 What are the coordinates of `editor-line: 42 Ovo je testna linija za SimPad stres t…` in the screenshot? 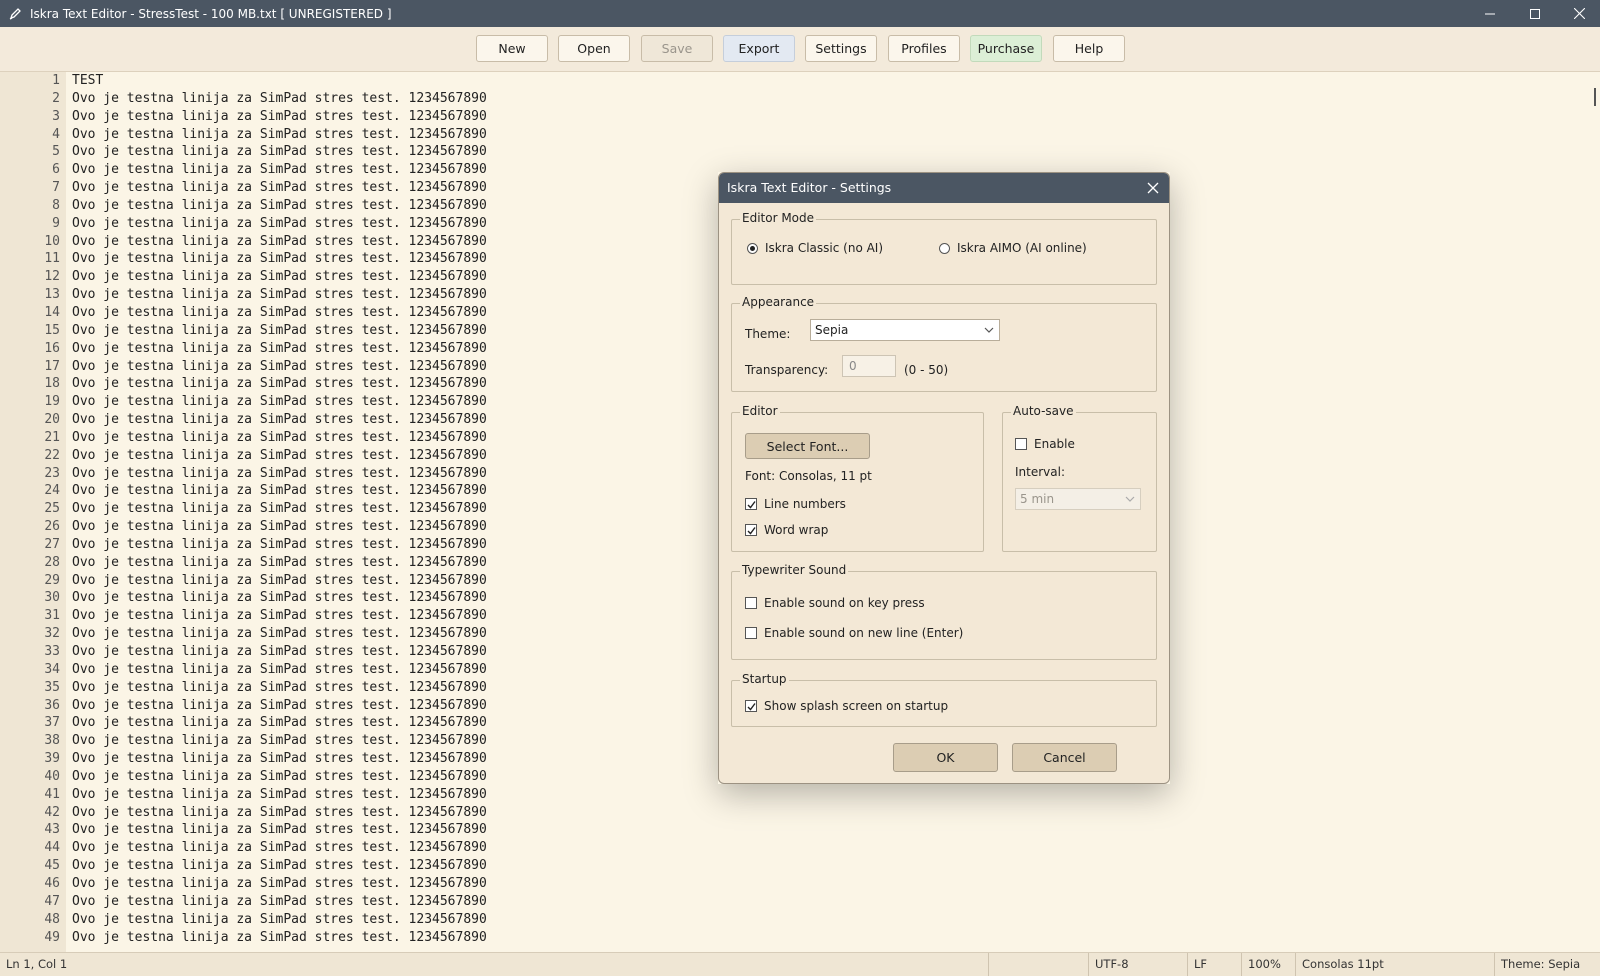 It's located at (790, 813).